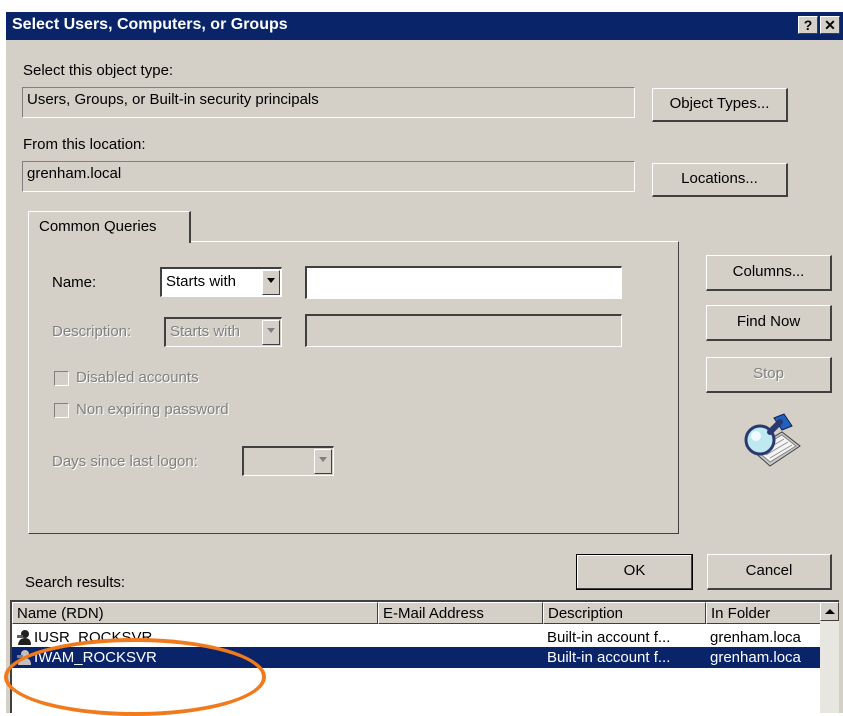 Image resolution: width=843 pixels, height=716 pixels. Describe the element at coordinates (135, 677) in the screenshot. I see `highlight-annotation` at that location.